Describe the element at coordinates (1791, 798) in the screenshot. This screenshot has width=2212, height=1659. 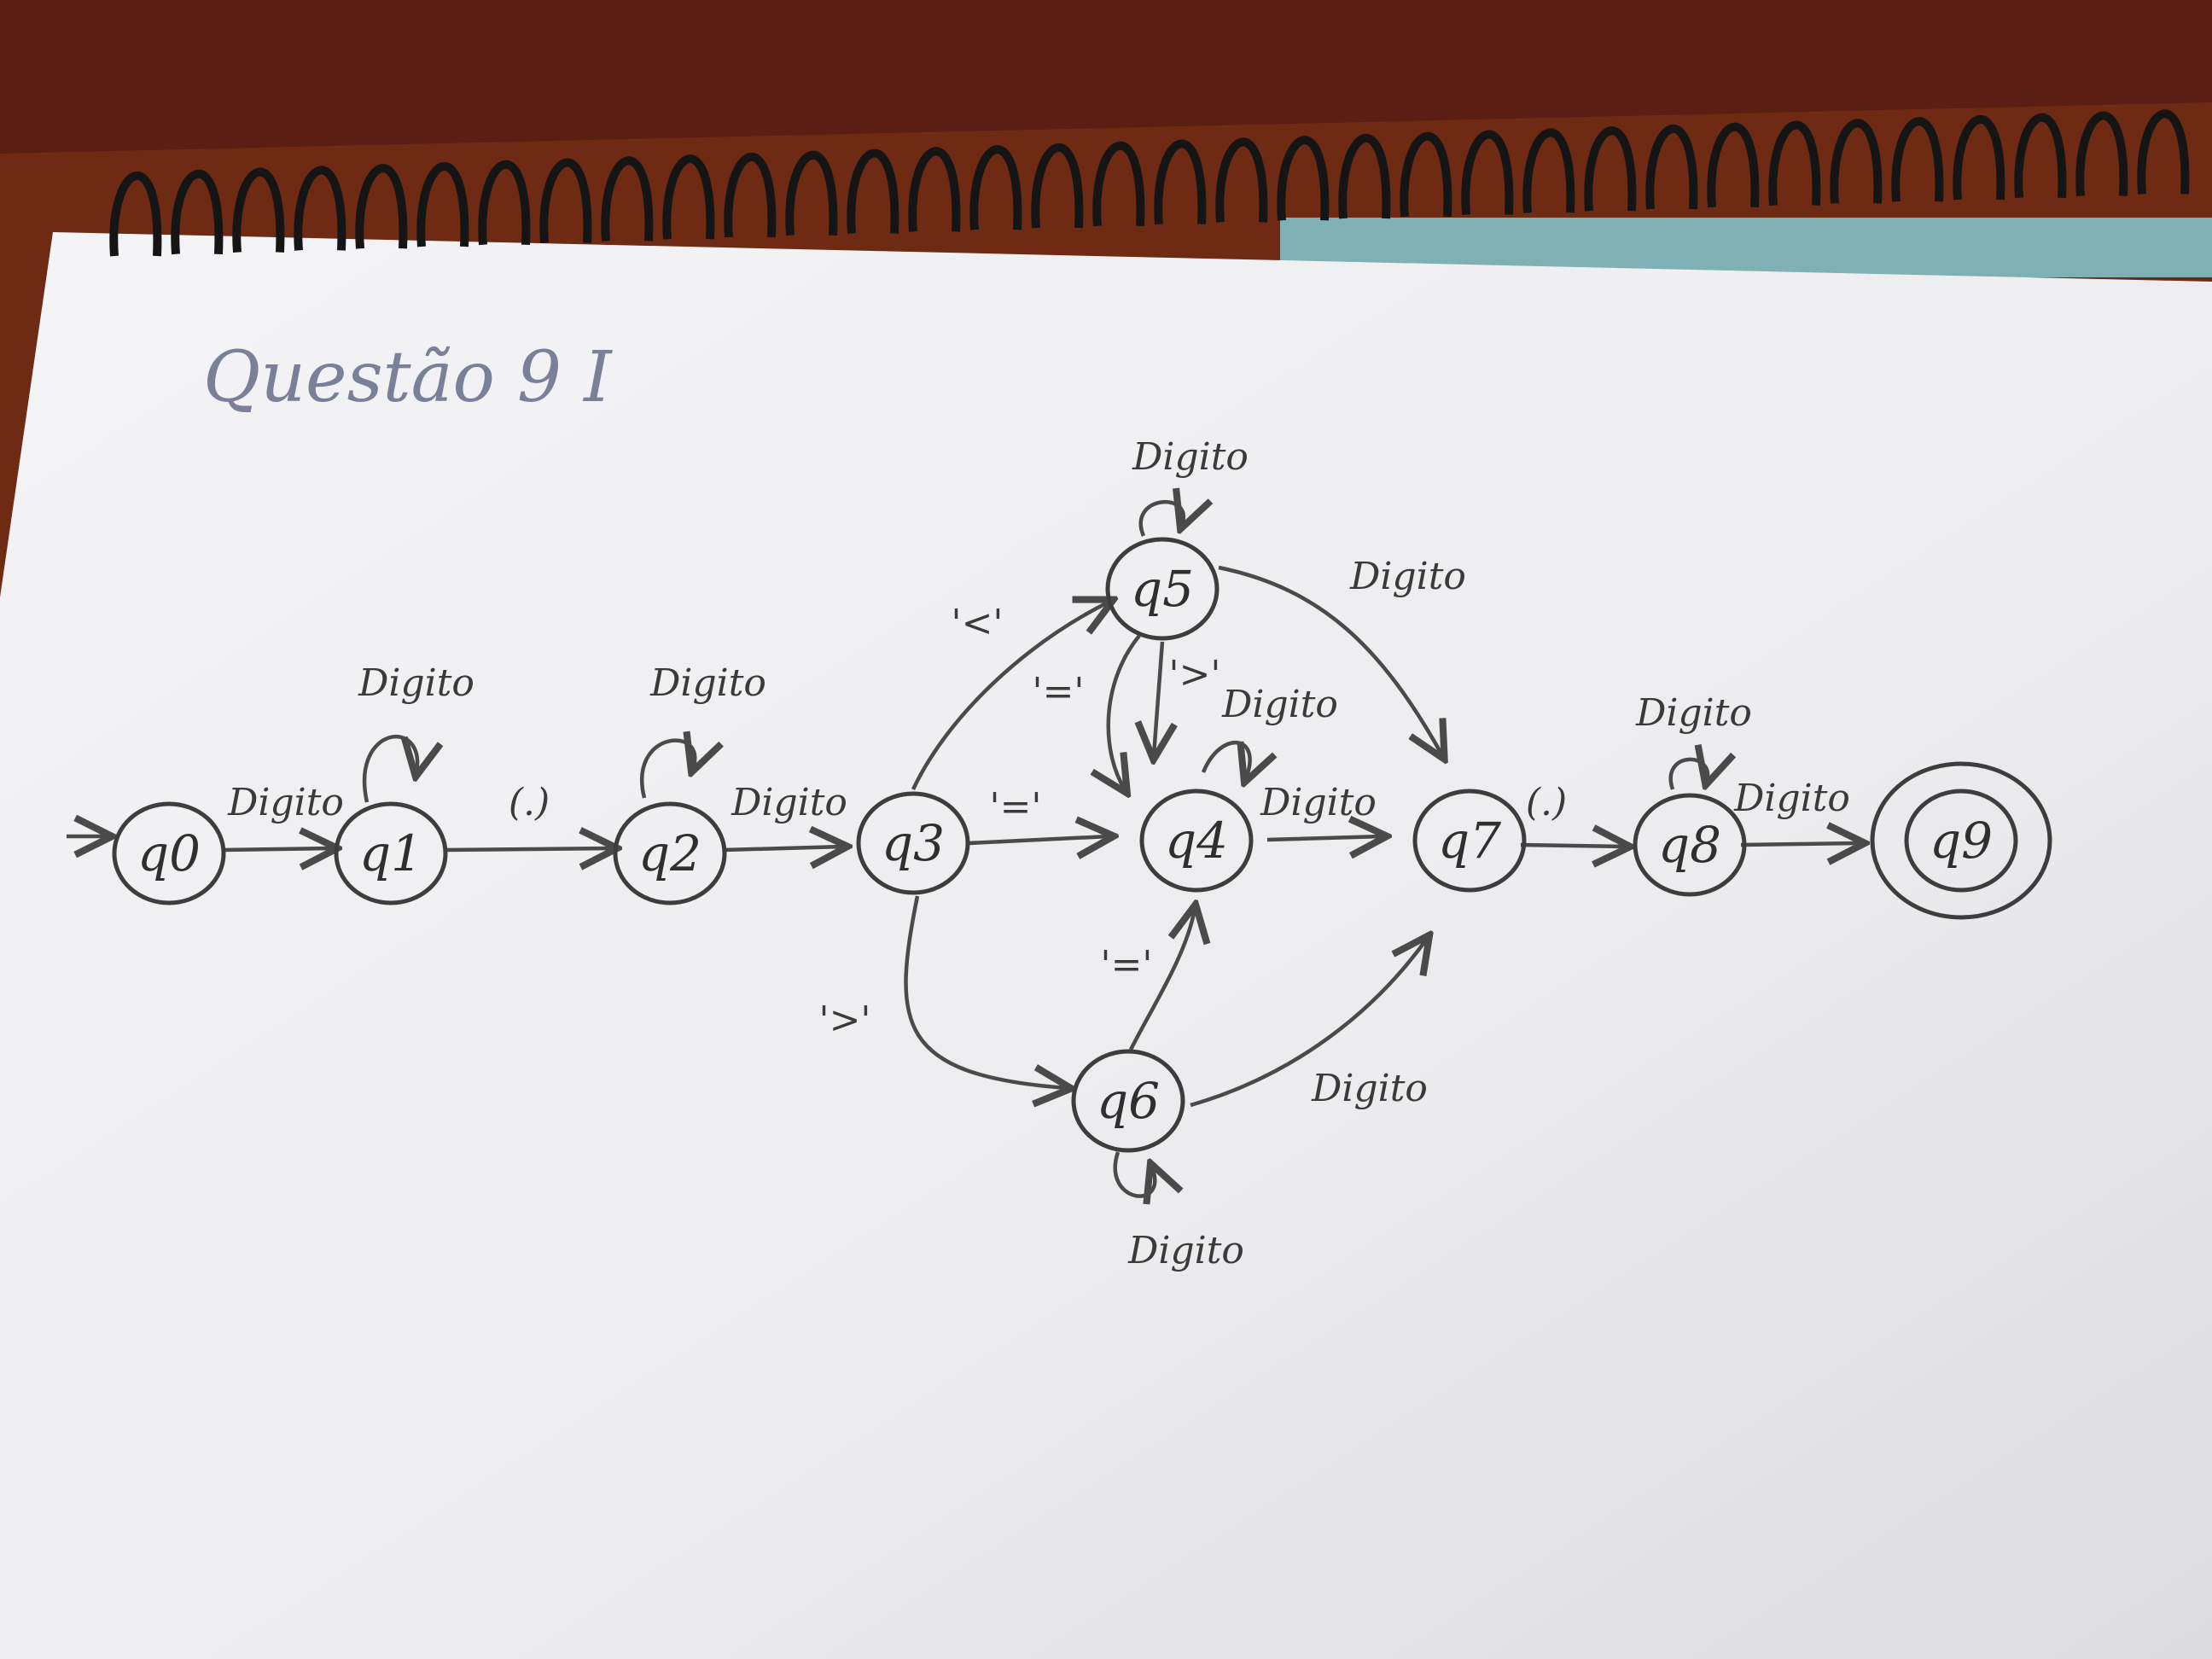
I see `transition-label-q8-q9: Digito` at that location.